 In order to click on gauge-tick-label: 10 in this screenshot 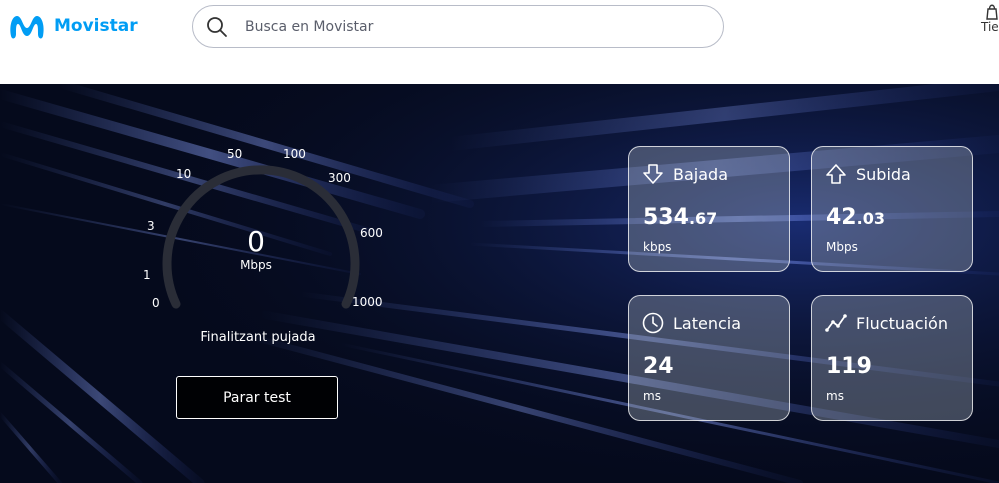, I will do `click(184, 174)`.